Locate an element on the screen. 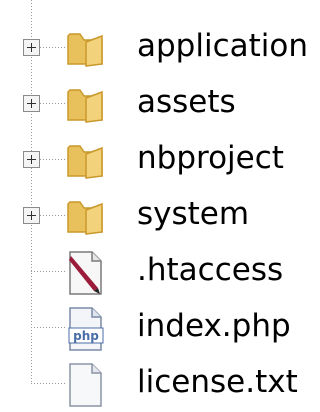  tree-item-assets: assets is located at coordinates (152, 104).